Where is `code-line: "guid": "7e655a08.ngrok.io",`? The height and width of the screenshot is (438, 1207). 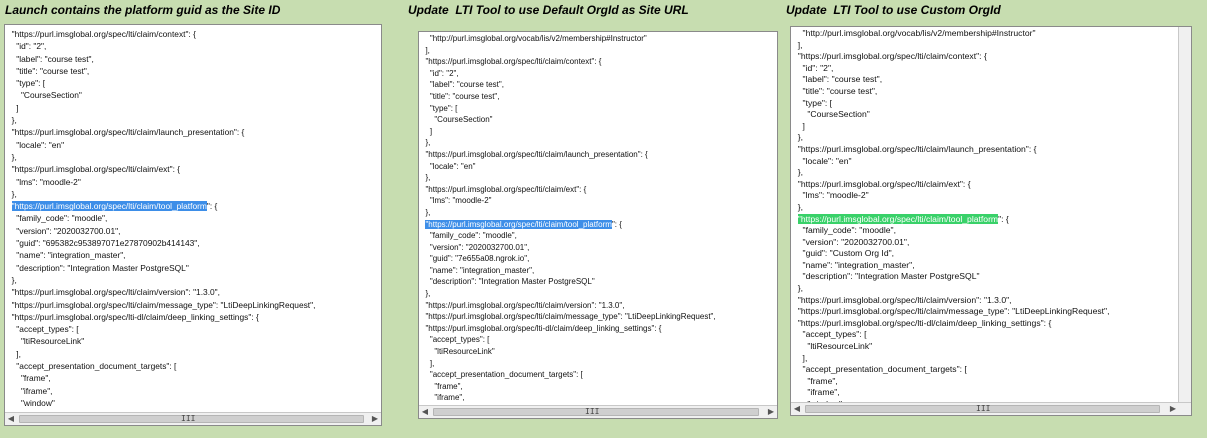 code-line: "guid": "7e655a08.ngrok.io", is located at coordinates (475, 259).